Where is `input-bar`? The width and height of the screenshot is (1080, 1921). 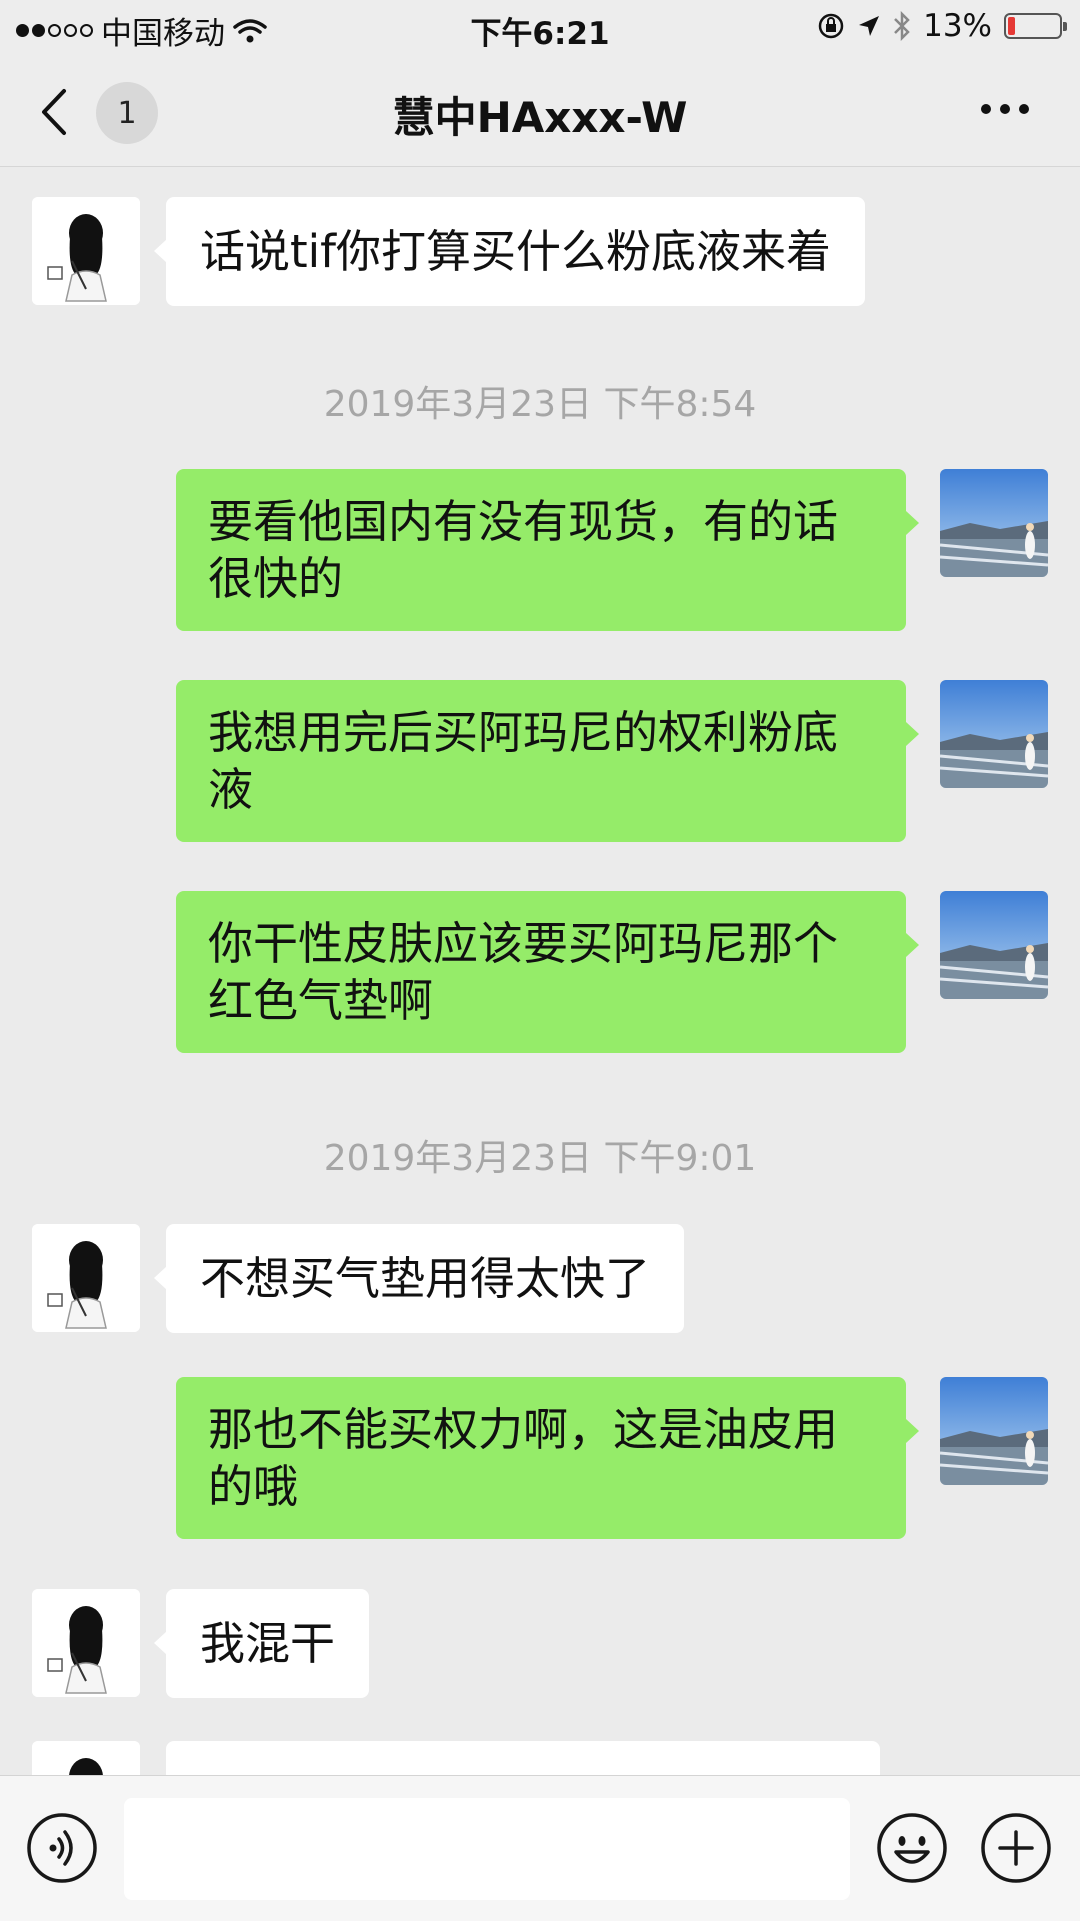
input-bar is located at coordinates (540, 1848).